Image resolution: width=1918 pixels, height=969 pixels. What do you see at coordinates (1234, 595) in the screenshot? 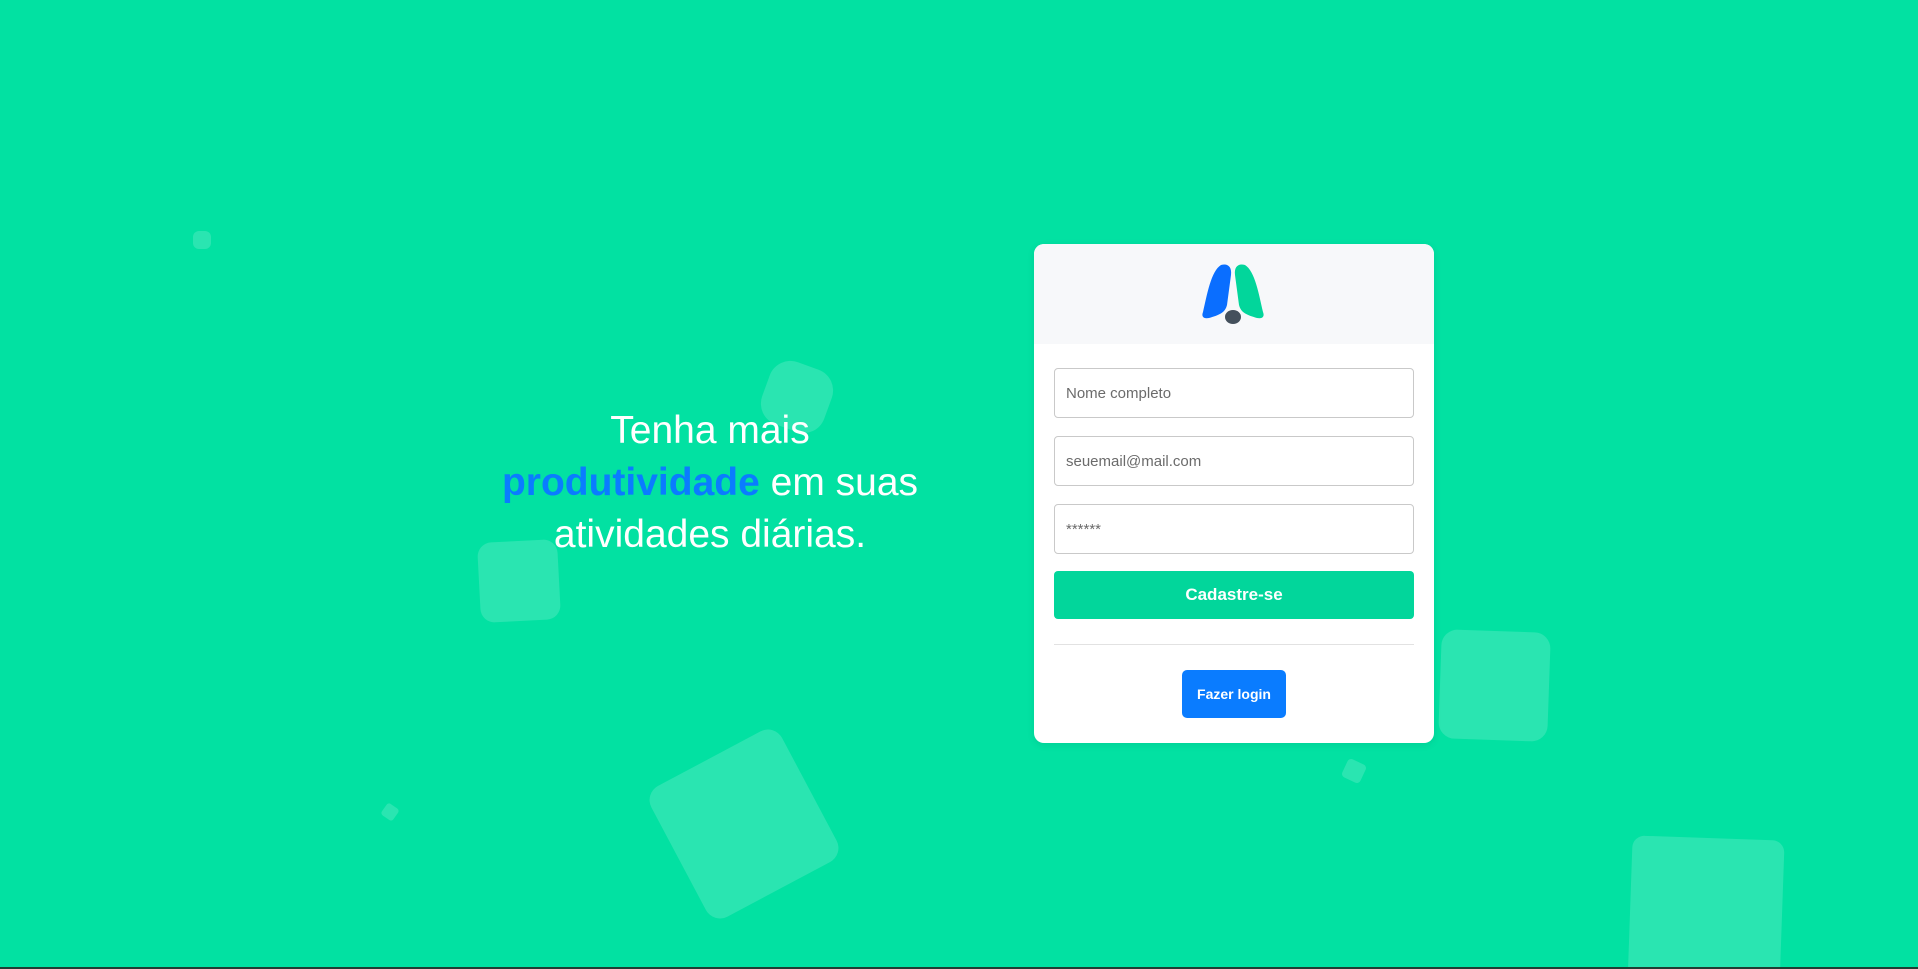
I see `signup-button: Cadastre-se` at bounding box center [1234, 595].